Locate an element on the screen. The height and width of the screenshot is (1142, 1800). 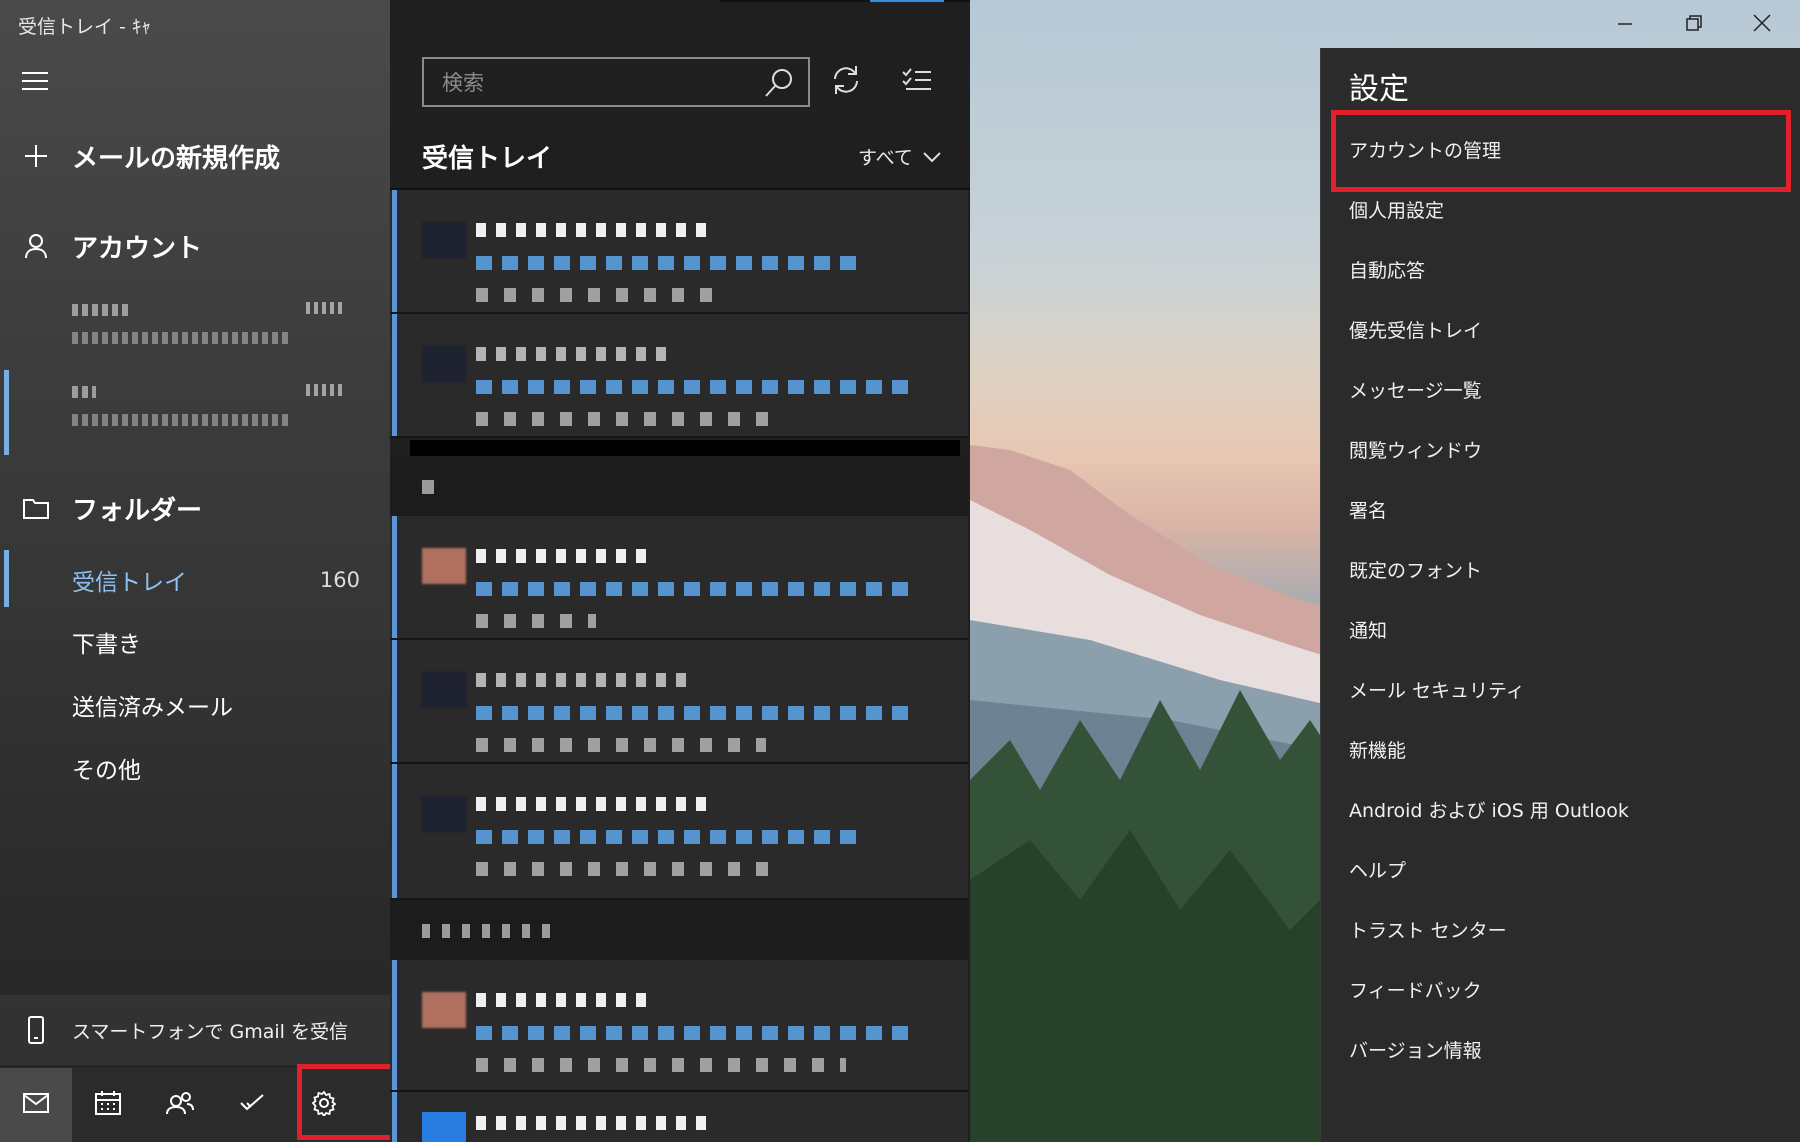
settings-item-outlook-mobile: Android および iOS 用 Outlook is located at coordinates (1489, 809).